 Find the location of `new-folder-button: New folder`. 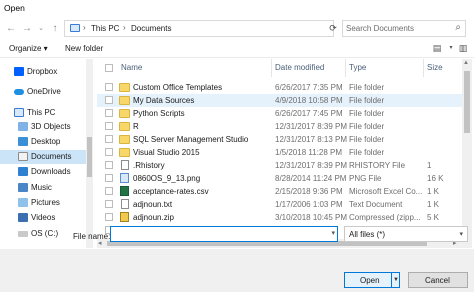

new-folder-button: New folder is located at coordinates (84, 48).